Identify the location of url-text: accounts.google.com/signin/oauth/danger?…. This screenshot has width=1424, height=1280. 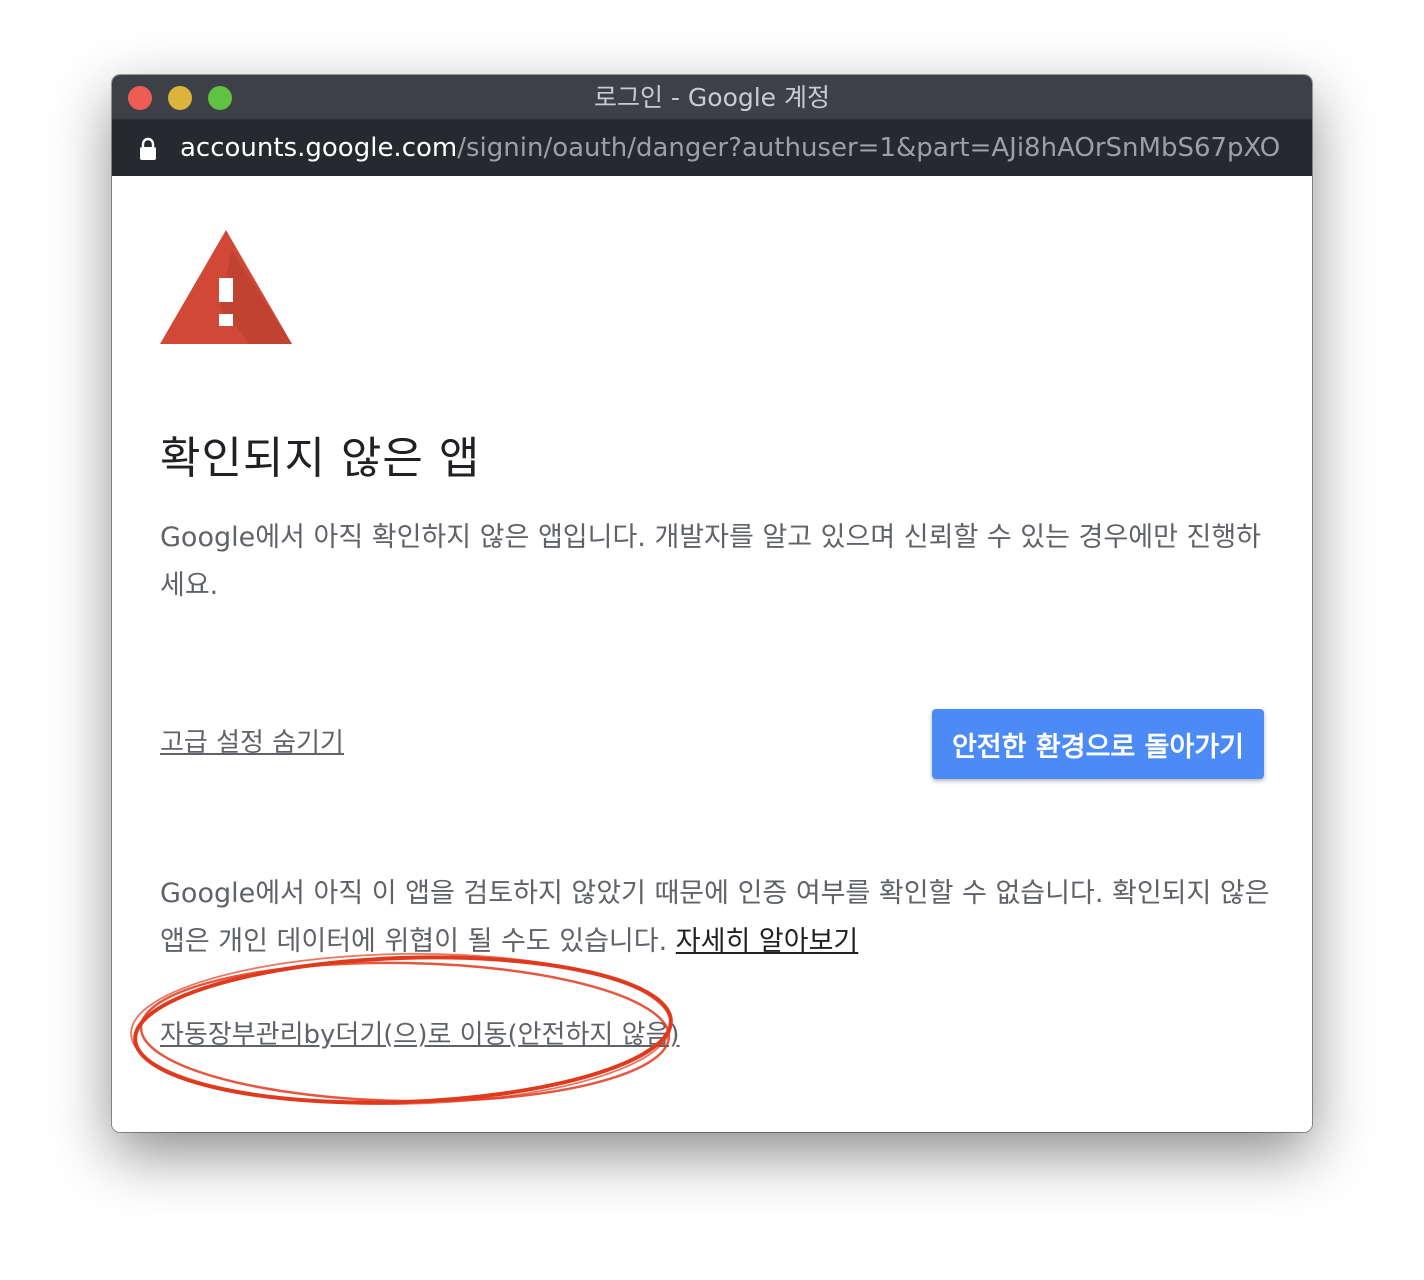
(730, 148).